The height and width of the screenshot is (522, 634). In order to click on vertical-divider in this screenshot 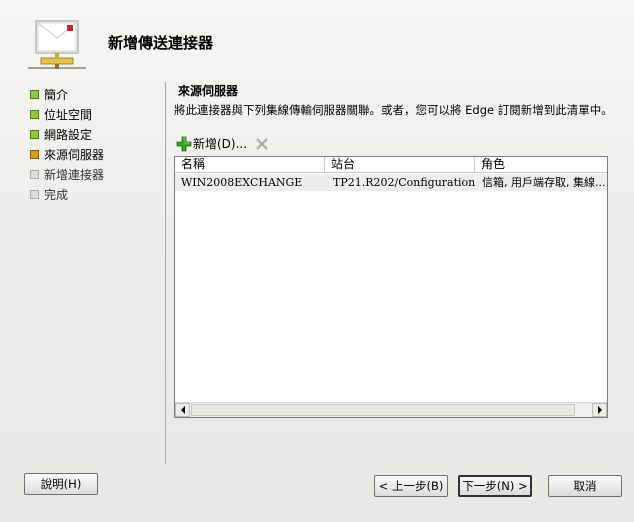, I will do `click(165, 273)`.